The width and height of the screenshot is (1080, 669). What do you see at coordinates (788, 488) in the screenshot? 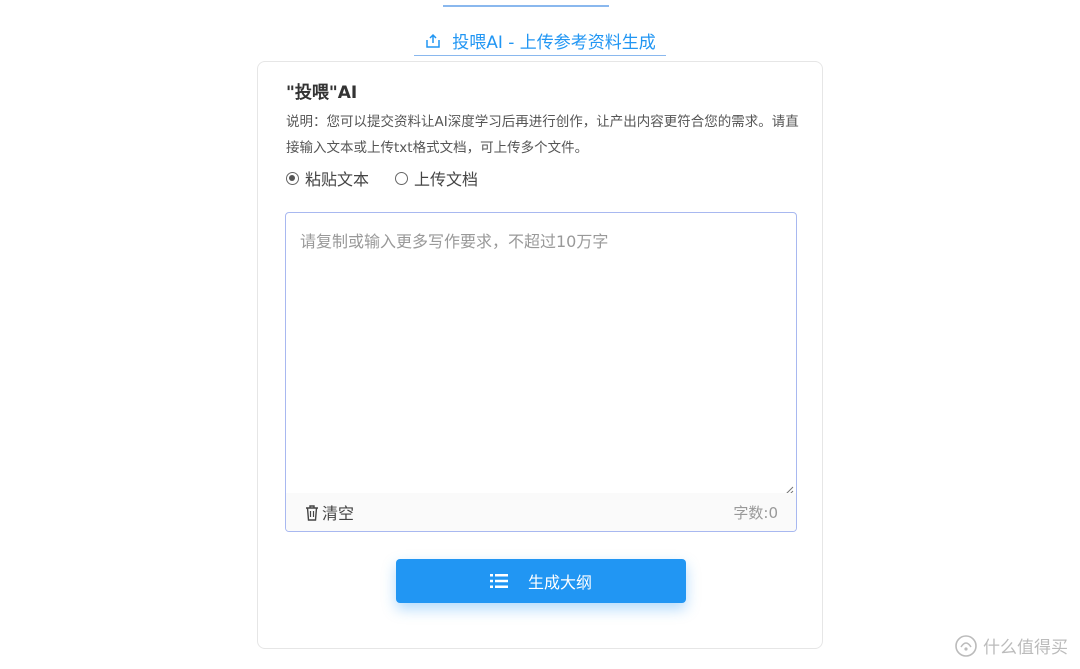
I see `resize-handle-icon` at bounding box center [788, 488].